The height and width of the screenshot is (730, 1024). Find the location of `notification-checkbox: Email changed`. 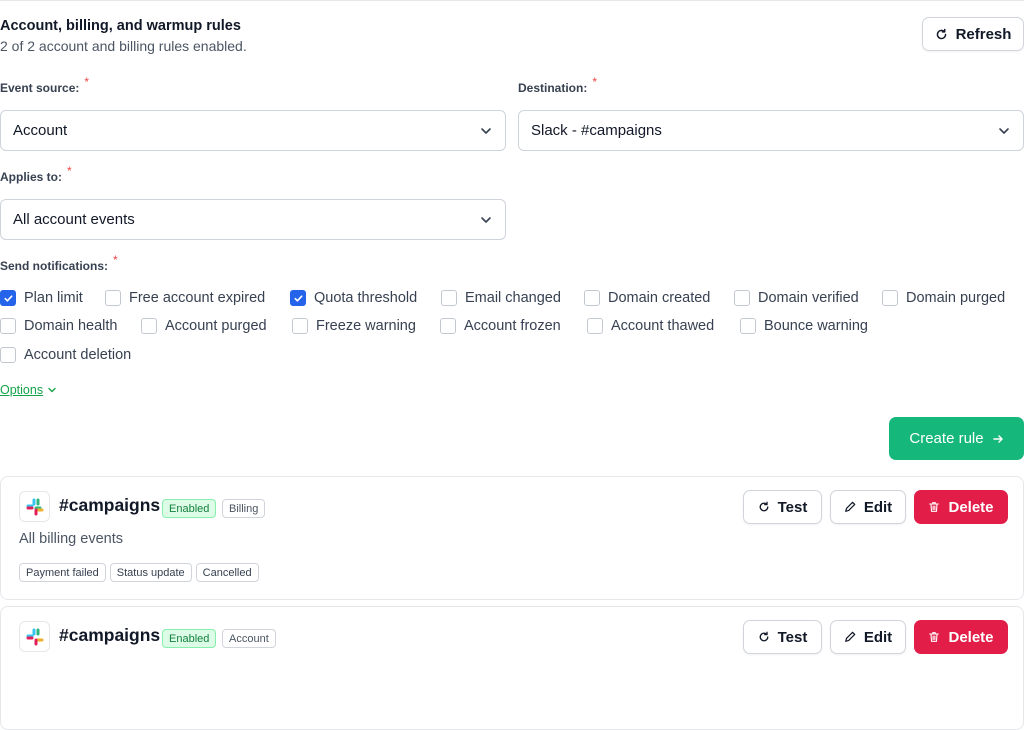

notification-checkbox: Email changed is located at coordinates (501, 298).